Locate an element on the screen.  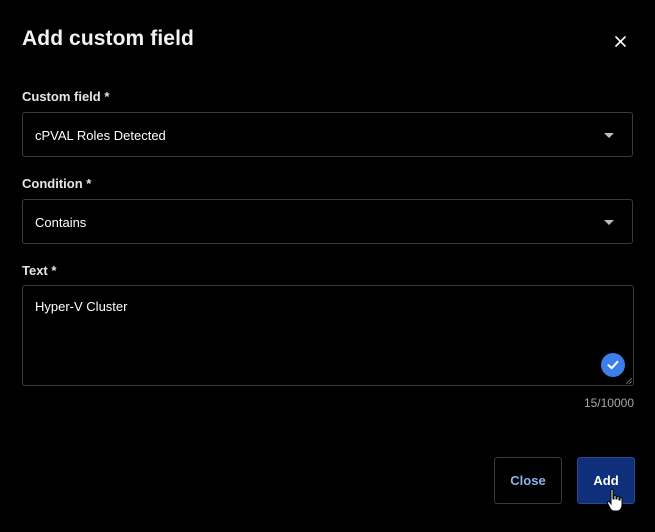
custom-field-value: cPVAL Roles Detected is located at coordinates (100, 135).